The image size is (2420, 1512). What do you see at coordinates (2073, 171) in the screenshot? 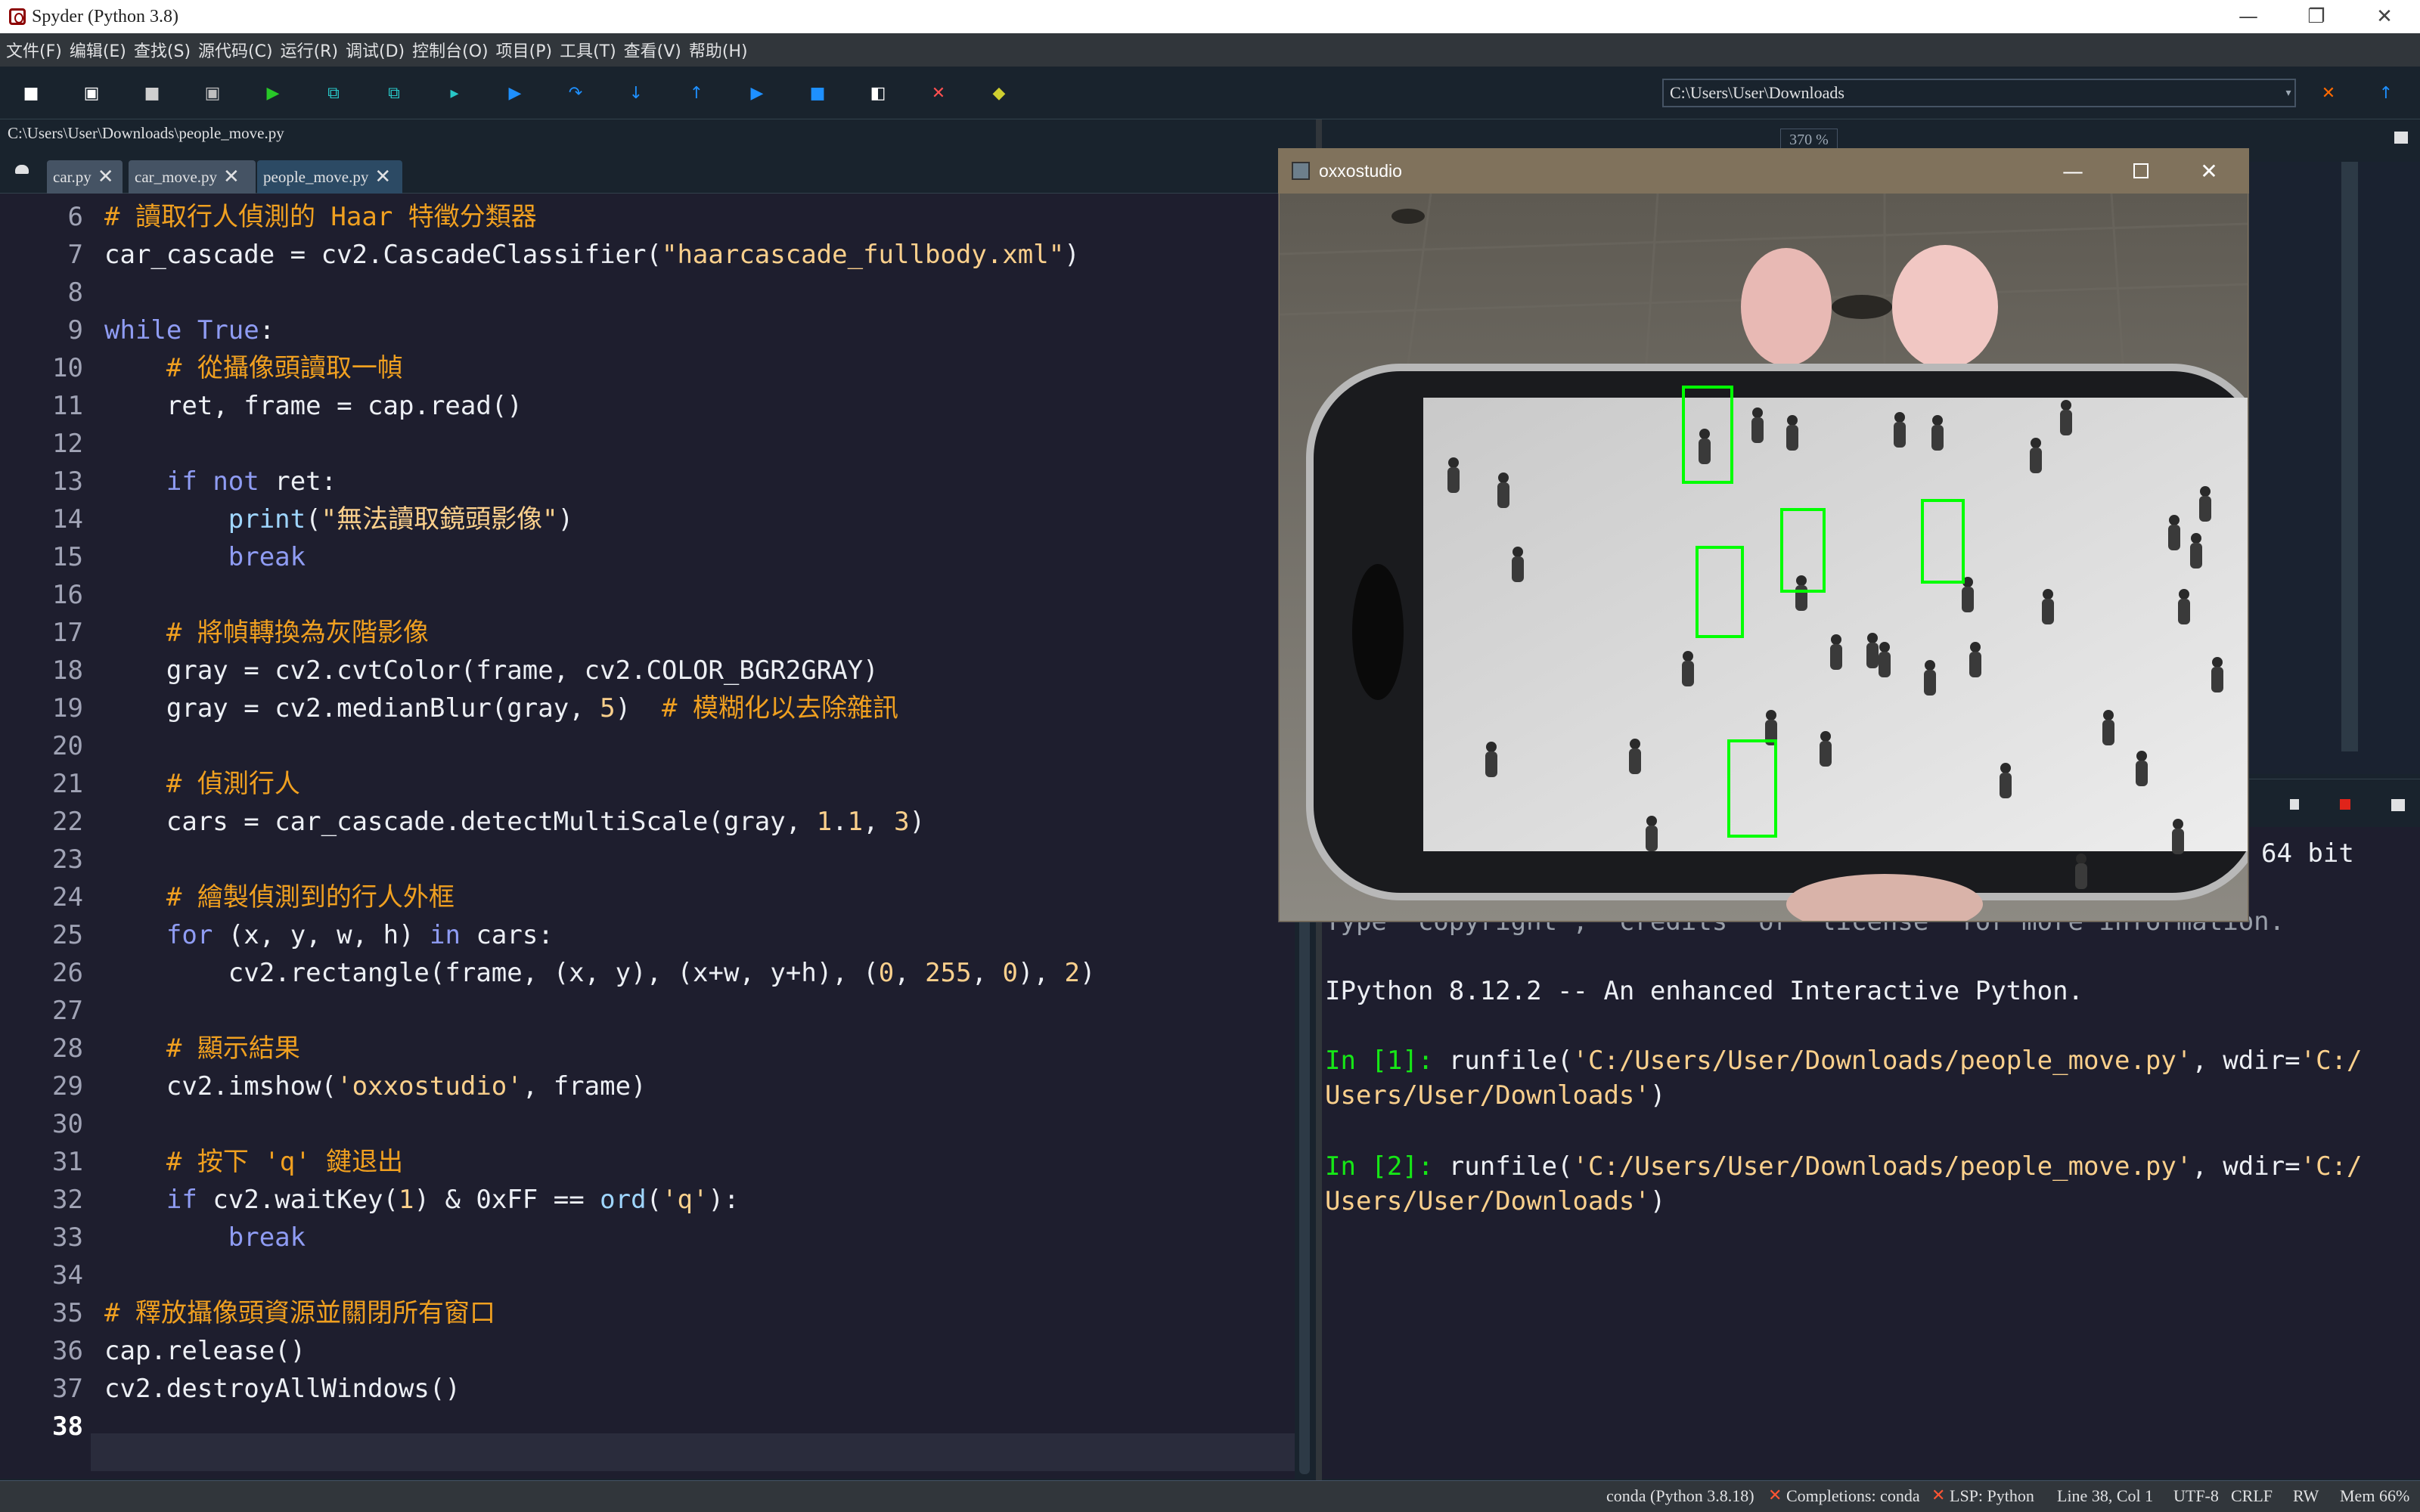
I see `image-window-minimize-button: —` at bounding box center [2073, 171].